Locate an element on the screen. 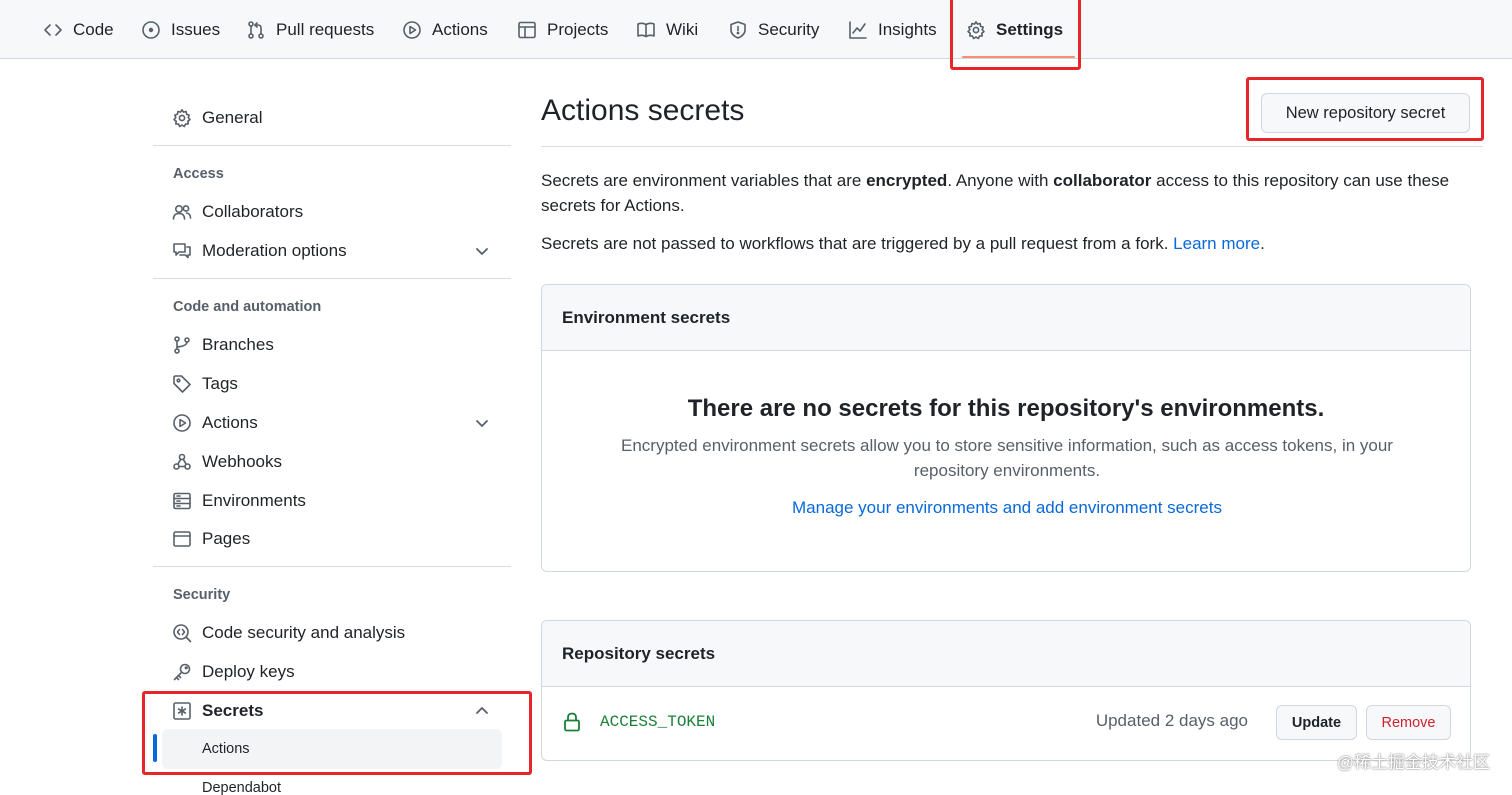  sidebar-heading-security: Security is located at coordinates (202, 595).